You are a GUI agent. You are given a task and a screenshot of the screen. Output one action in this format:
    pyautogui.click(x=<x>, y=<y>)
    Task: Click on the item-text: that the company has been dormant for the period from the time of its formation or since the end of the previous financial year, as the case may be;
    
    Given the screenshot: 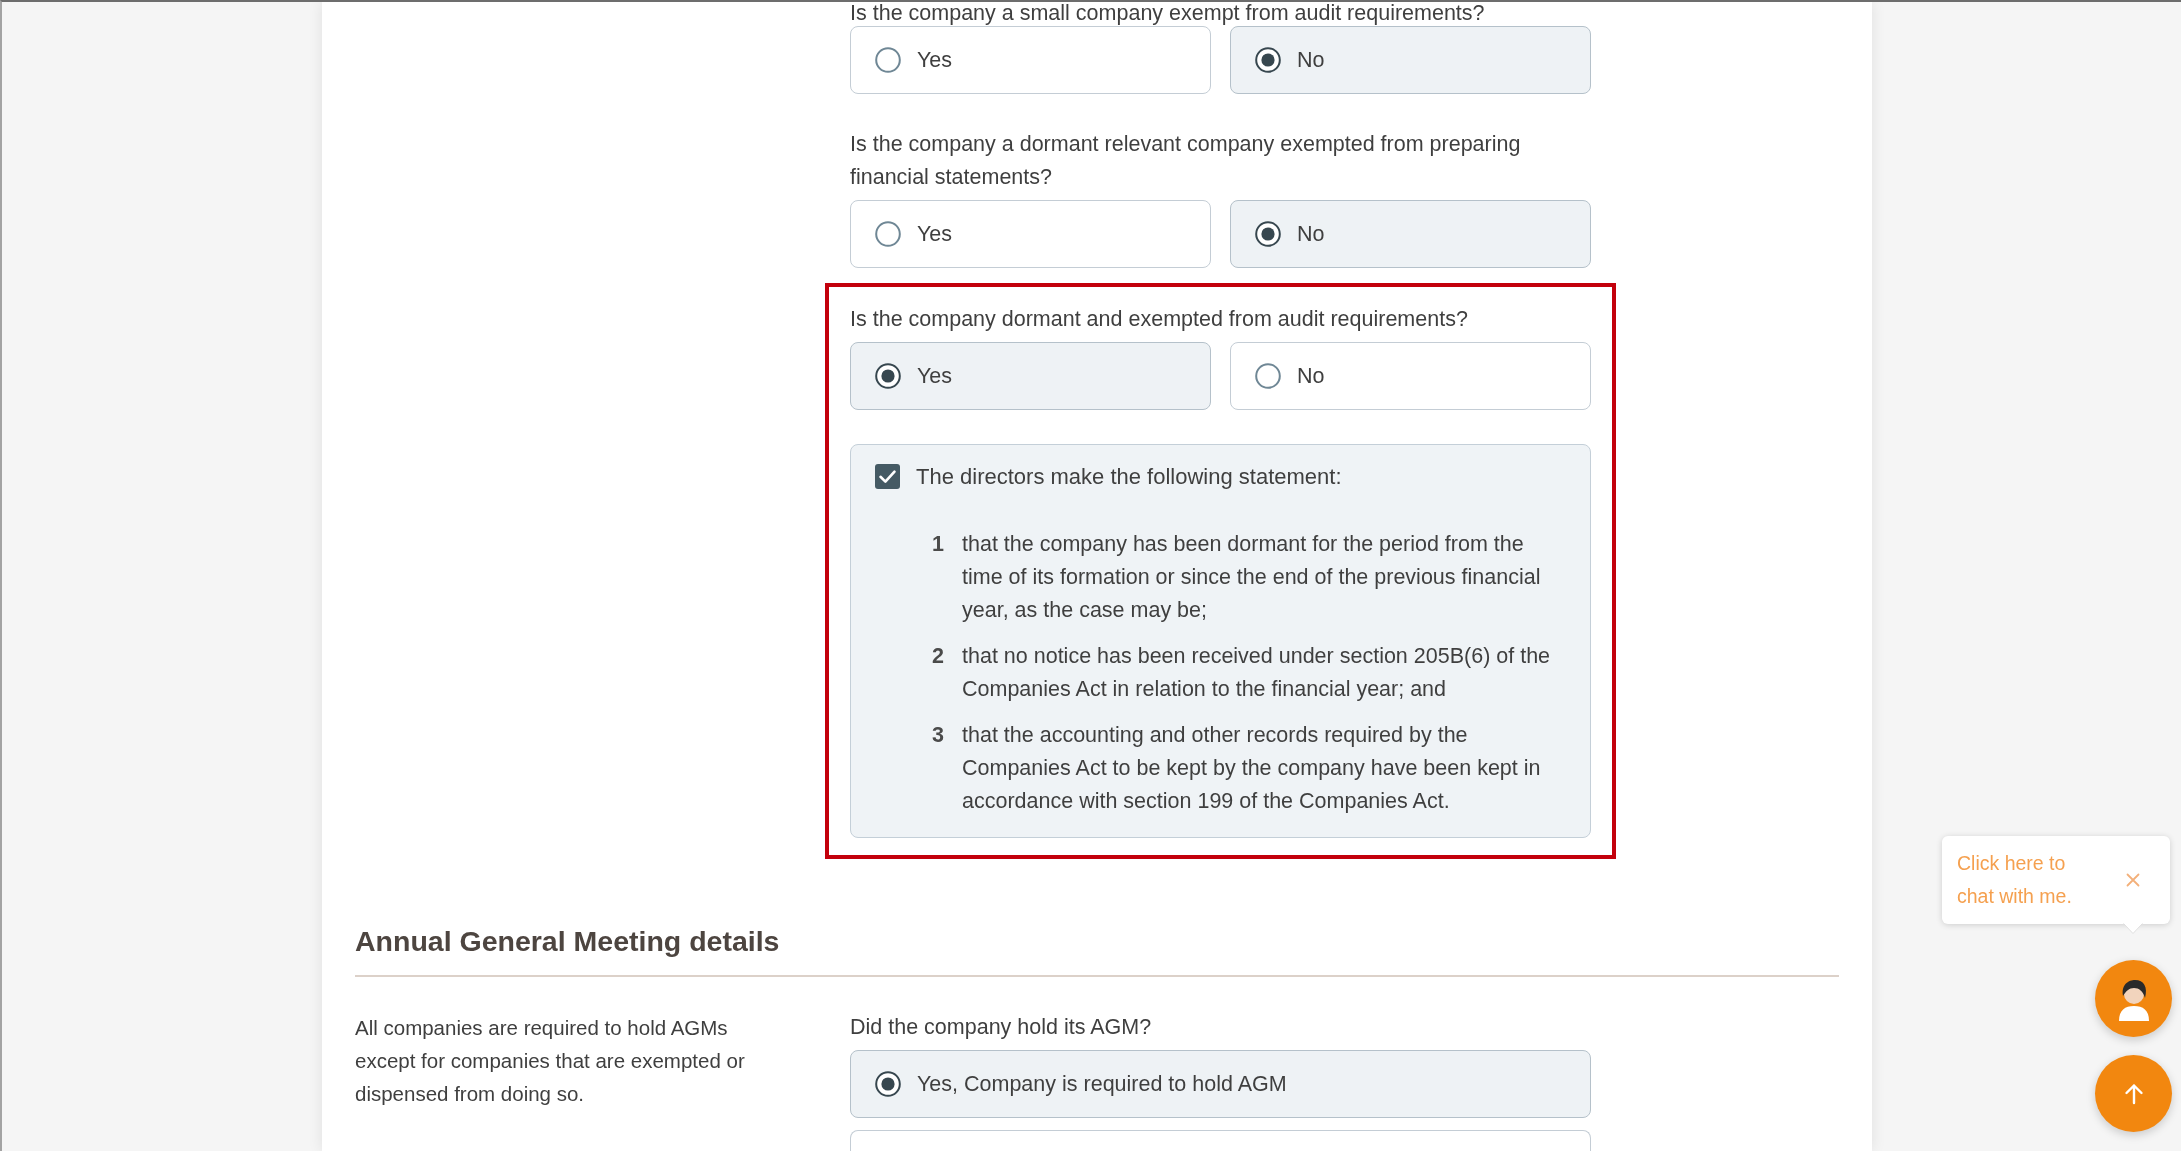 What is the action you would take?
    pyautogui.click(x=1252, y=577)
    